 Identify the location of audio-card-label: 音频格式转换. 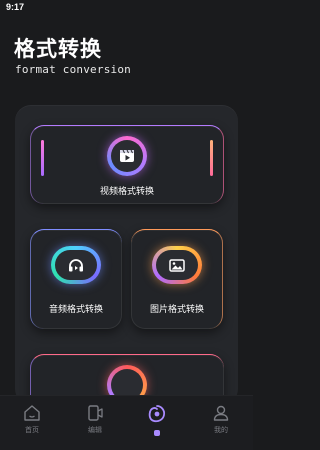
(75, 310).